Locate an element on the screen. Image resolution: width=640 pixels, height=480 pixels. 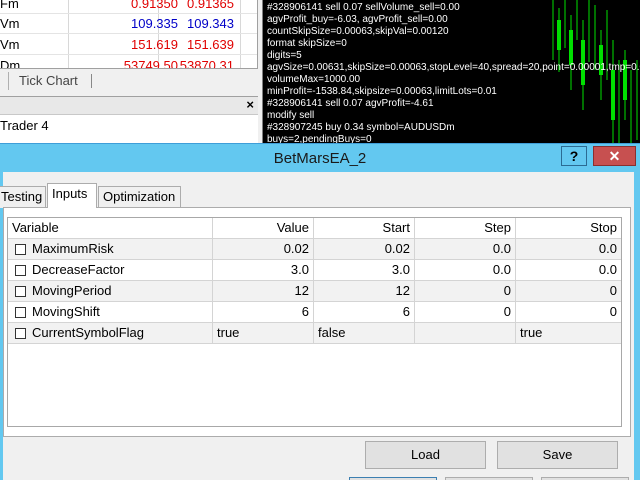
value-cell: 12 is located at coordinates (263, 291).